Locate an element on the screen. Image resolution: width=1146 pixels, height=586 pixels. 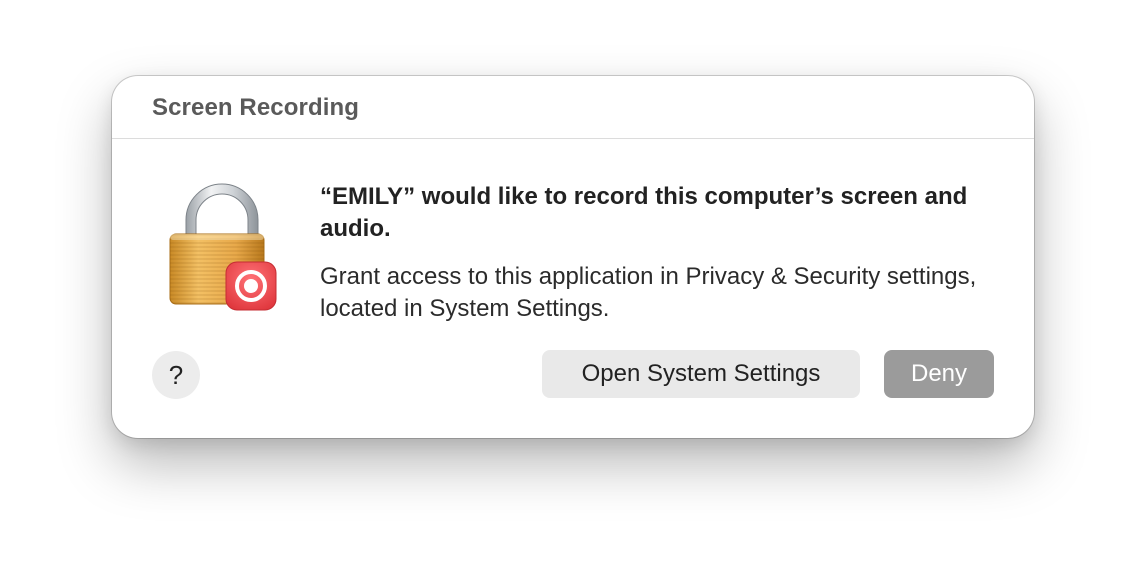
deny-button: Deny is located at coordinates (939, 374).